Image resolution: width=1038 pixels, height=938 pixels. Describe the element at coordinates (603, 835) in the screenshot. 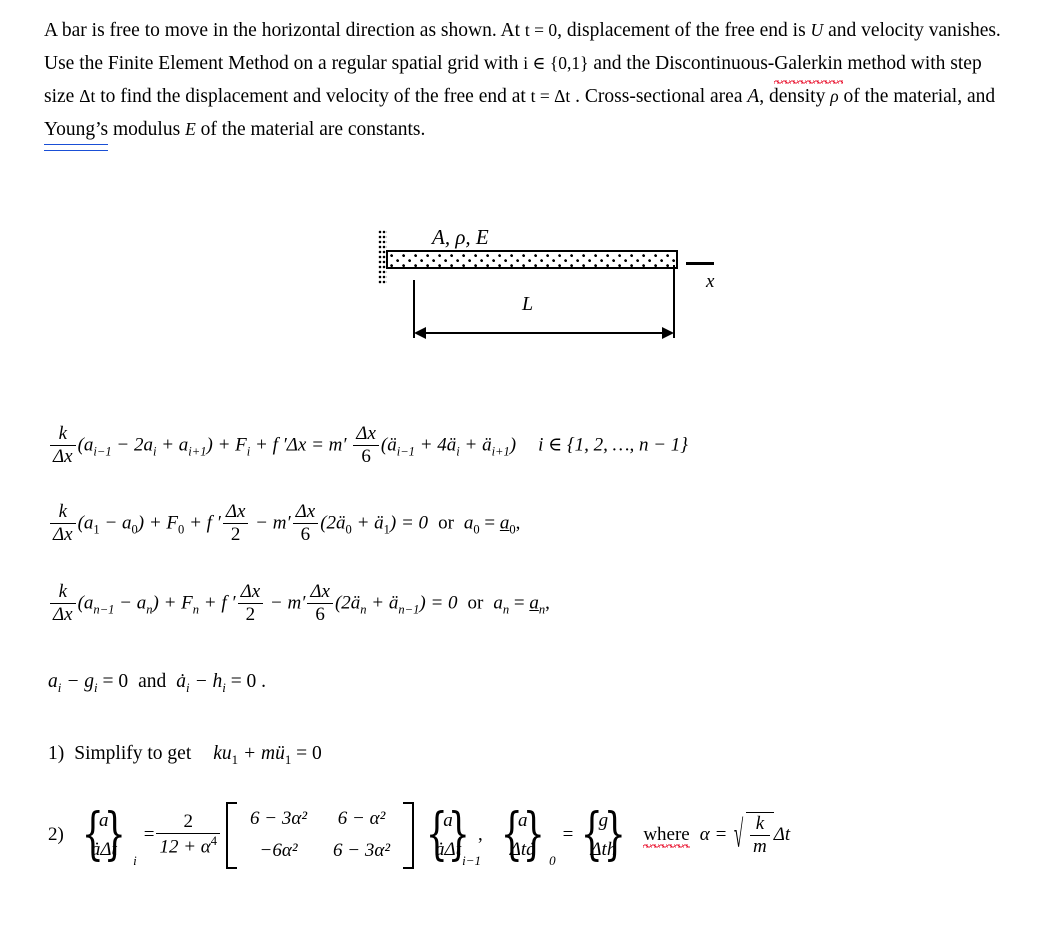

I see `initial-data-vector: { g Δth }` at that location.